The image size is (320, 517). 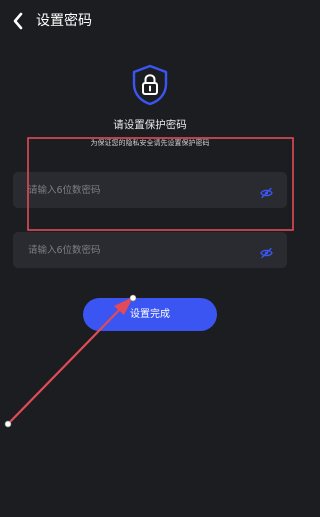 What do you see at coordinates (150, 143) in the screenshot?
I see `prompt-subtext: 为保证您的隐私安全请先设置保护密码` at bounding box center [150, 143].